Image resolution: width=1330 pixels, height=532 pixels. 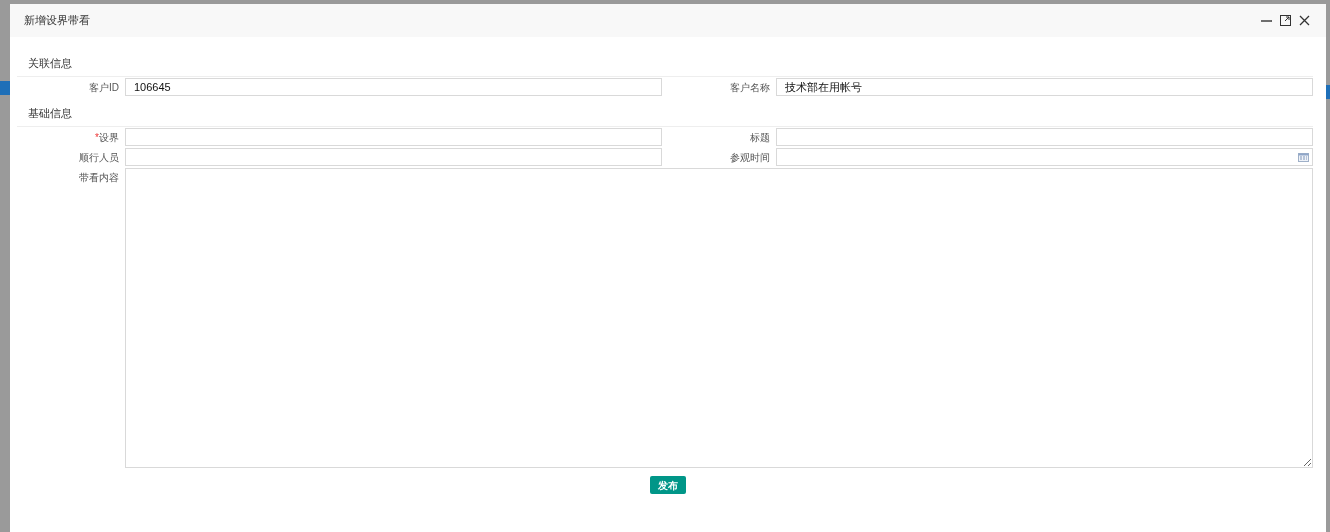 What do you see at coordinates (107, 138) in the screenshot?
I see `field-label: *设界` at bounding box center [107, 138].